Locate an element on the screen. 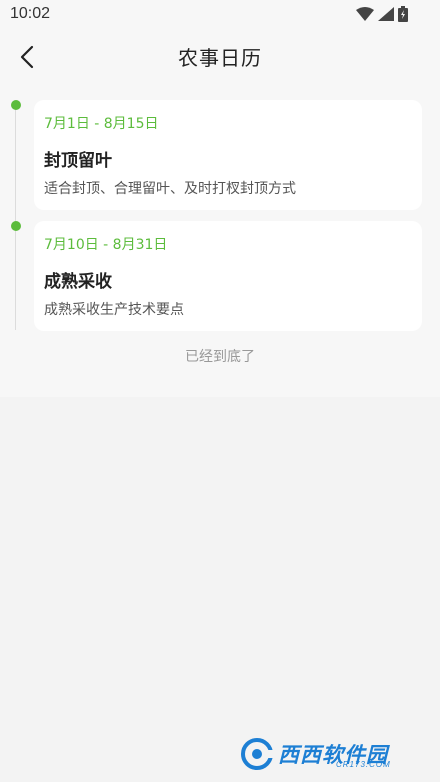 The height and width of the screenshot is (782, 440). calendar-card: 7月1日 - 8月15日 封顶留叶 适合封顶、合理留叶、及时打杈封顶方式 is located at coordinates (228, 155).